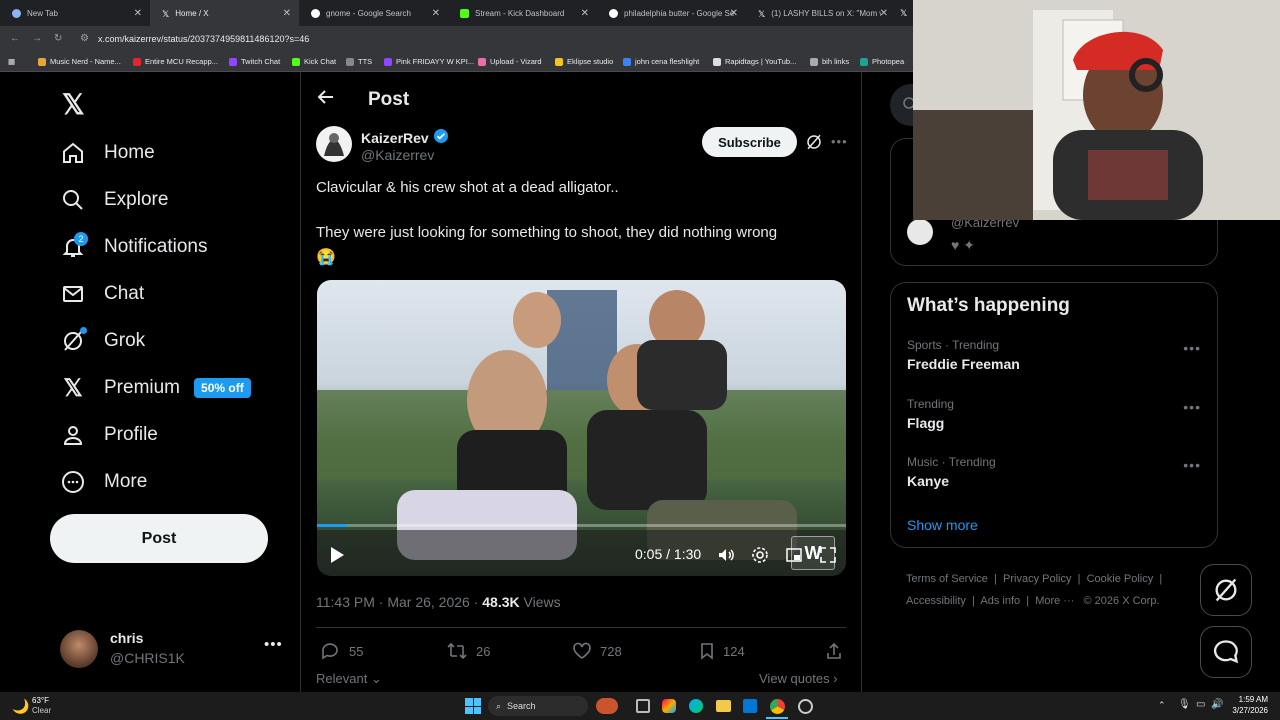 The image size is (1280, 720). What do you see at coordinates (109, 435) in the screenshot?
I see `nav-profile: Profile` at bounding box center [109, 435].